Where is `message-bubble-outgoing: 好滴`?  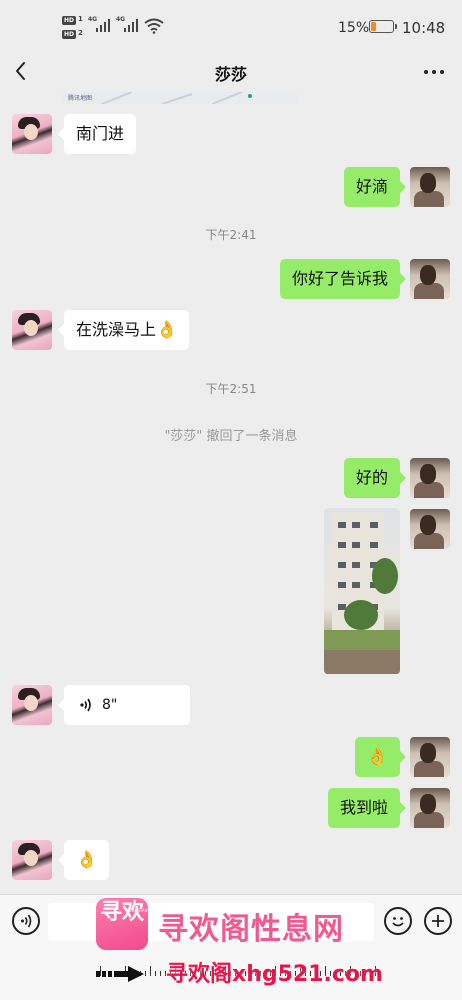
message-bubble-outgoing: 好滴 is located at coordinates (375, 187).